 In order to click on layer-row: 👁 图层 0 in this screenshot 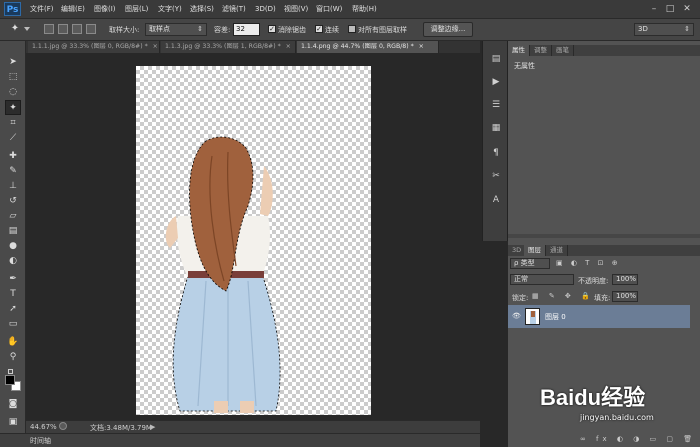, I will do `click(599, 316)`.